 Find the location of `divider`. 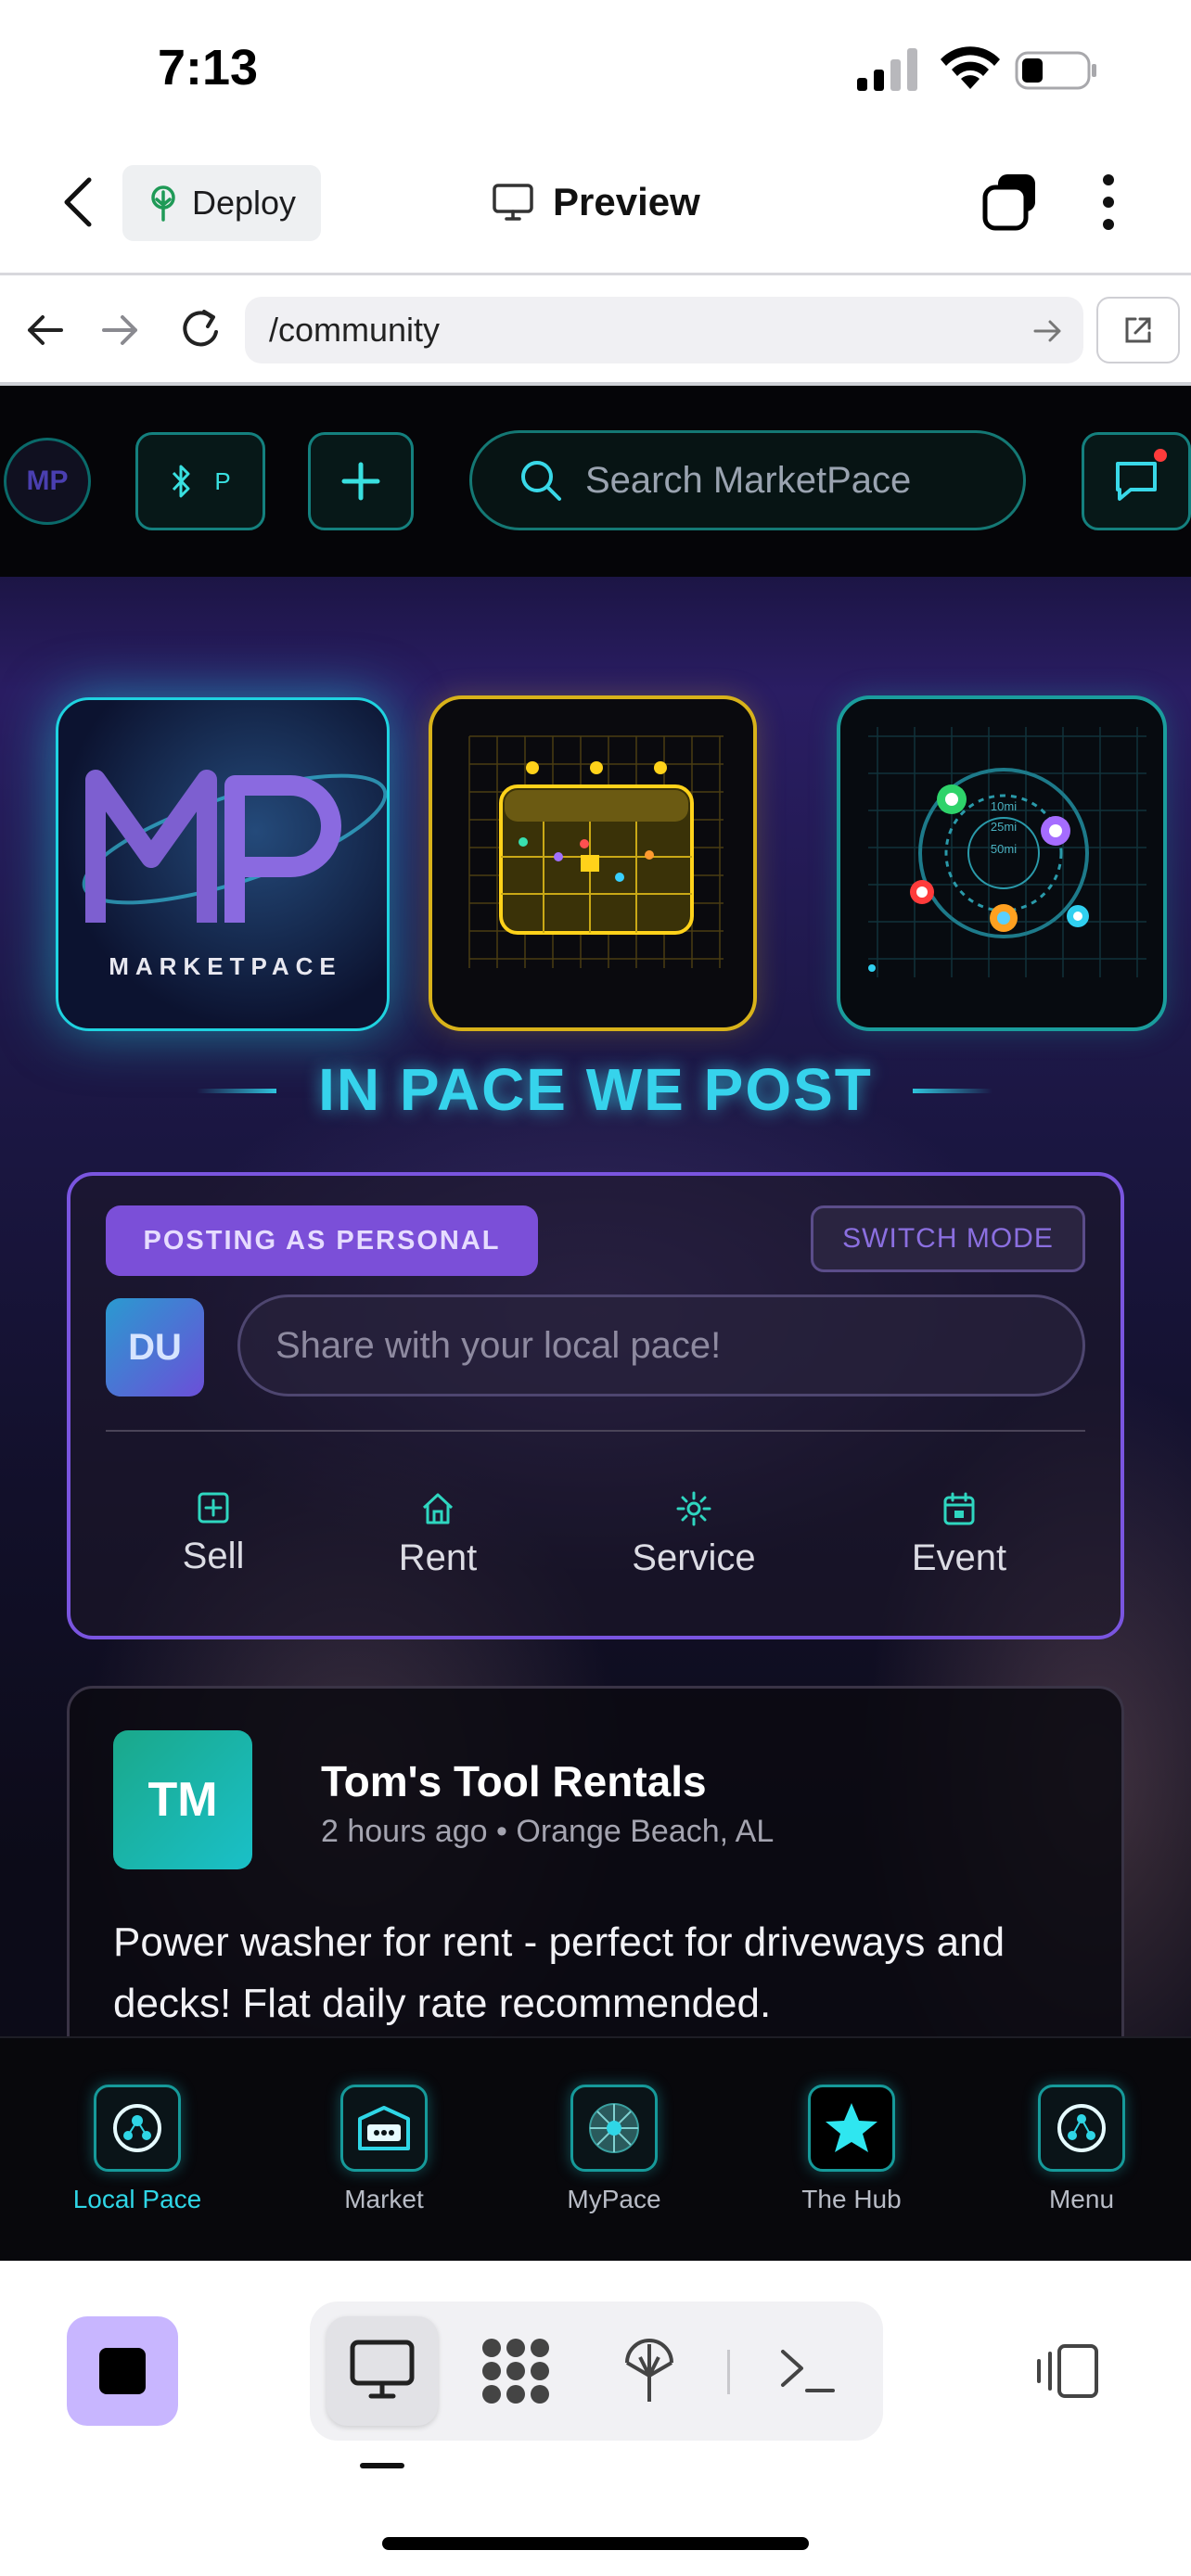

divider is located at coordinates (595, 274).